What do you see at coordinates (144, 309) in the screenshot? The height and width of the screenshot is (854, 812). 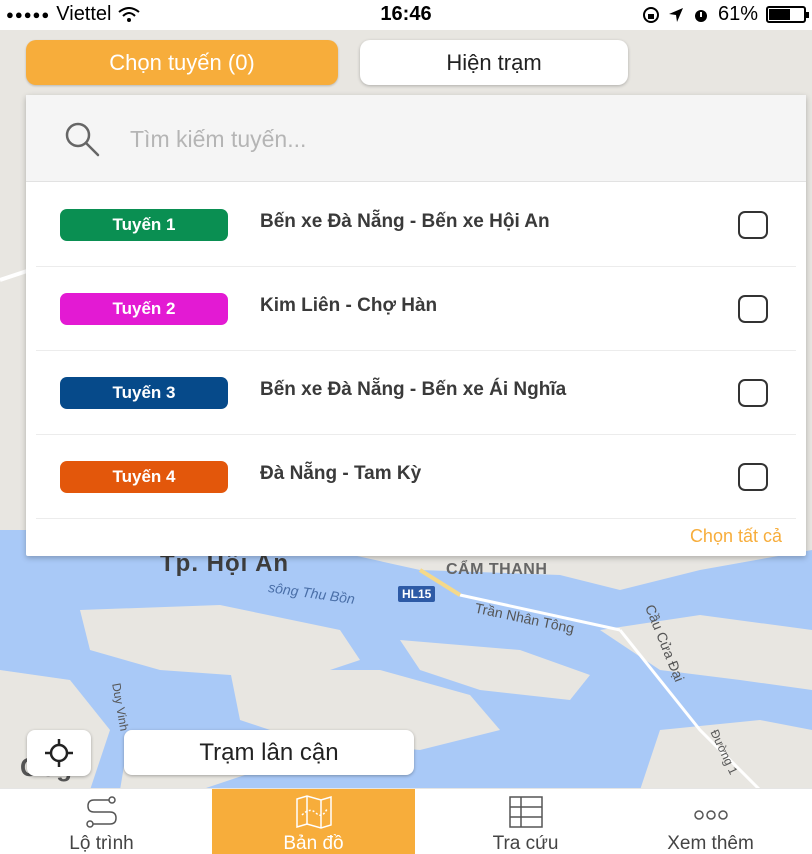 I see `route-badge: Tuyến 2` at bounding box center [144, 309].